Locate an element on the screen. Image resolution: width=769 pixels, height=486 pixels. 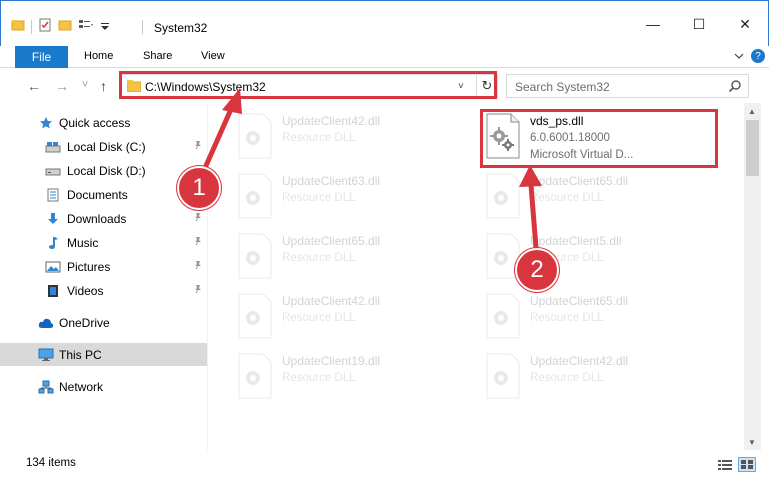
minimize-button: — is located at coordinates (653, 24).